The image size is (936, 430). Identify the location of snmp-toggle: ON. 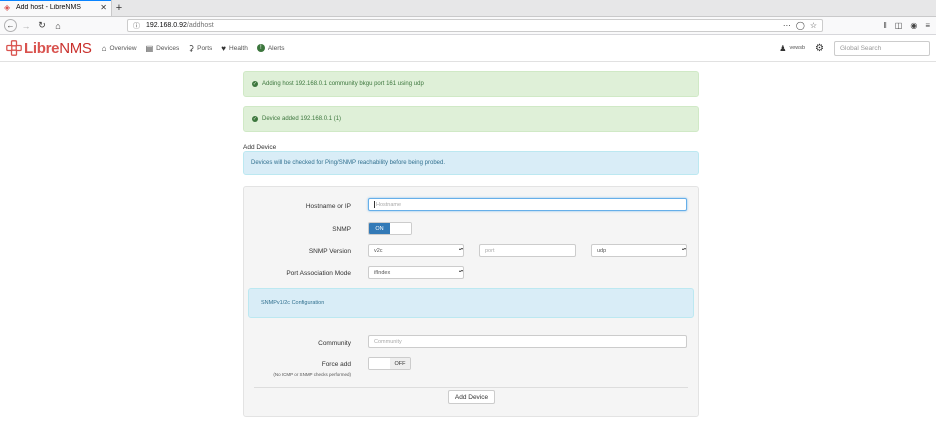
(390, 228).